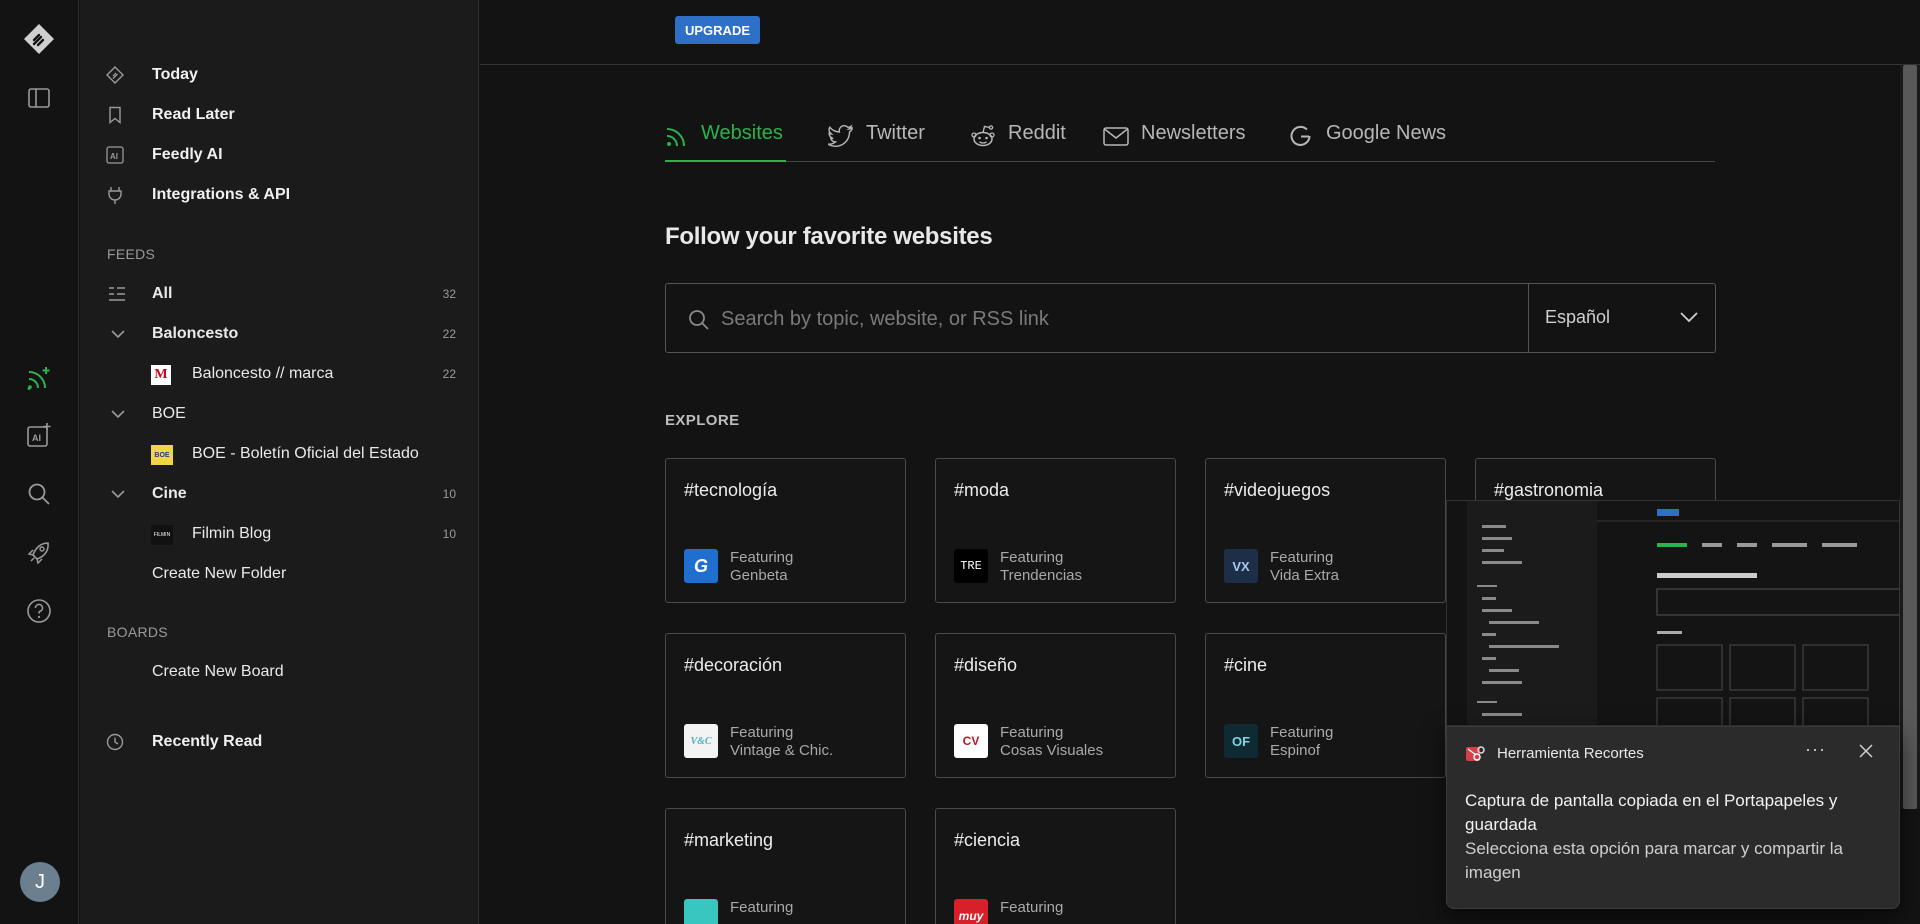 The height and width of the screenshot is (924, 1920). What do you see at coordinates (742, 133) in the screenshot?
I see `tab-label: Websites` at bounding box center [742, 133].